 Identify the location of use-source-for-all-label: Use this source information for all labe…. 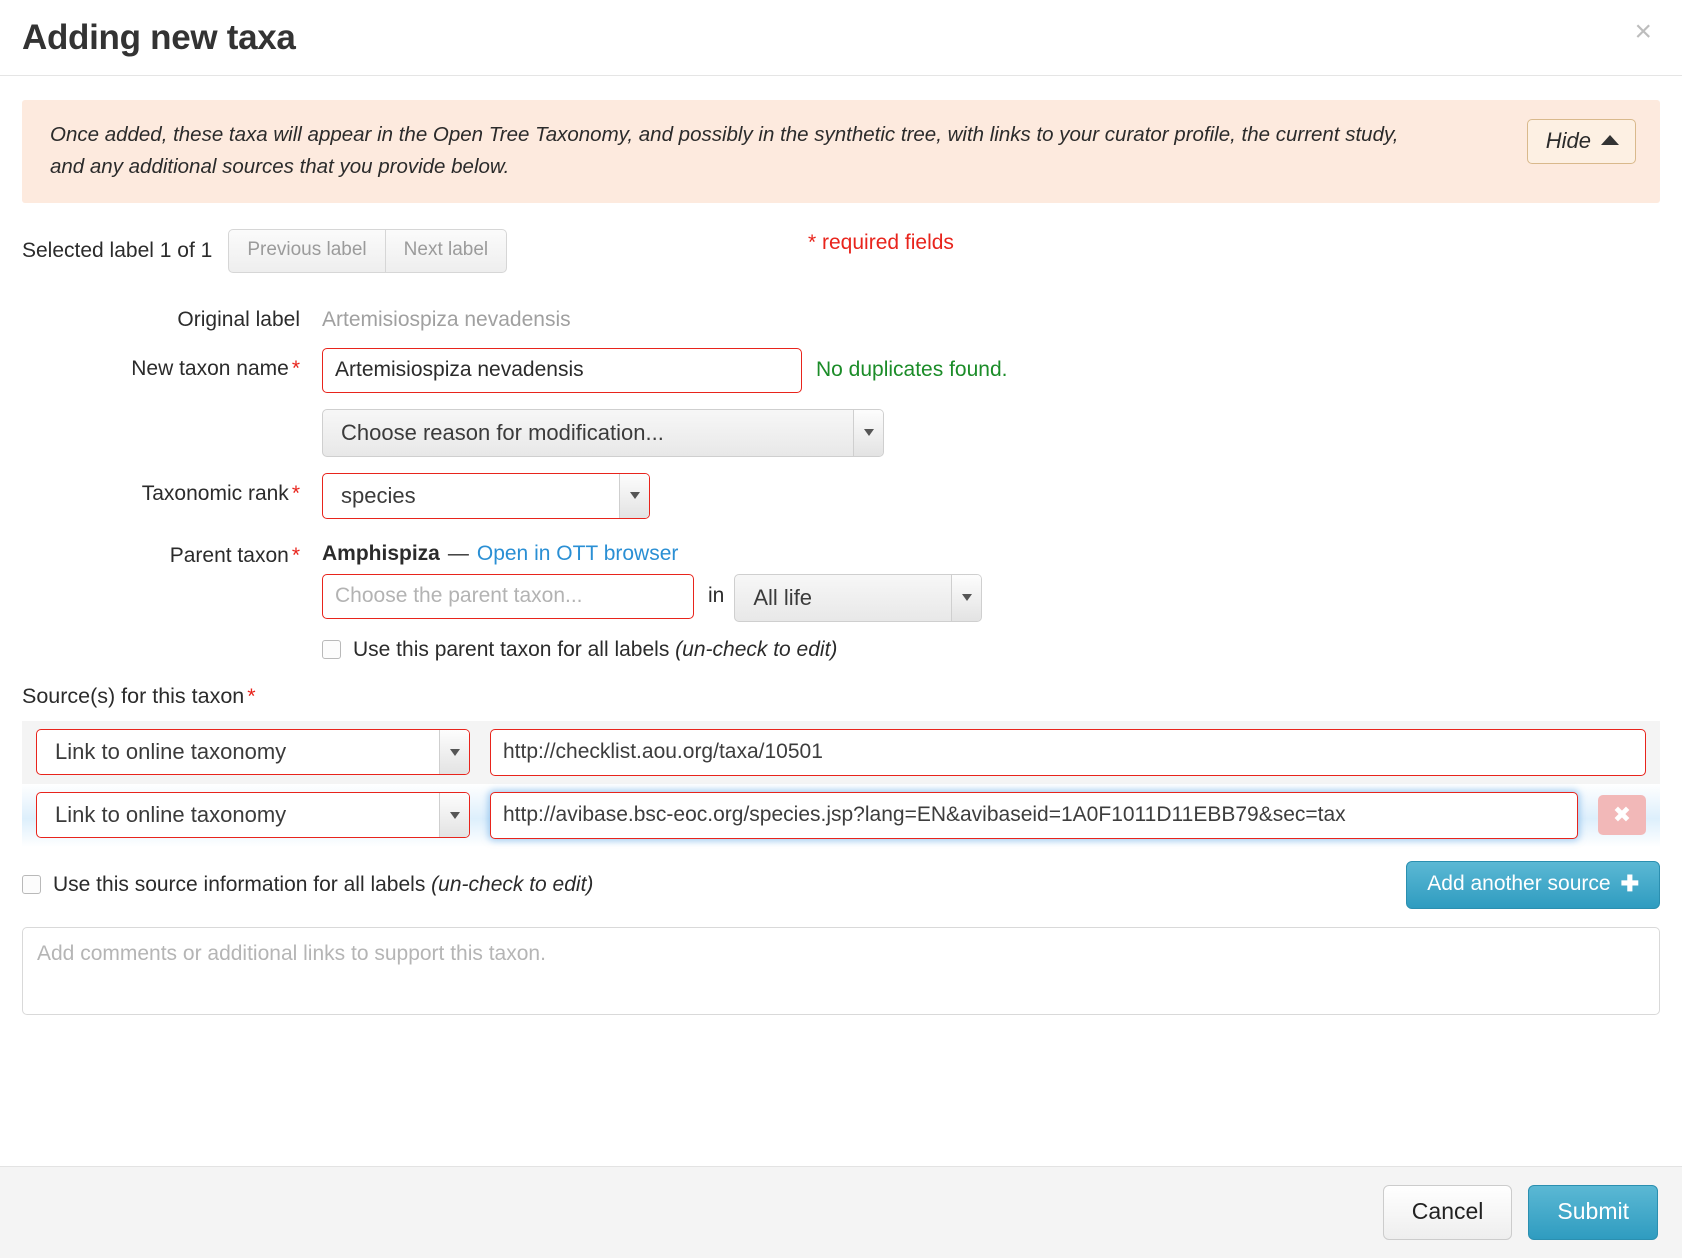
(323, 885).